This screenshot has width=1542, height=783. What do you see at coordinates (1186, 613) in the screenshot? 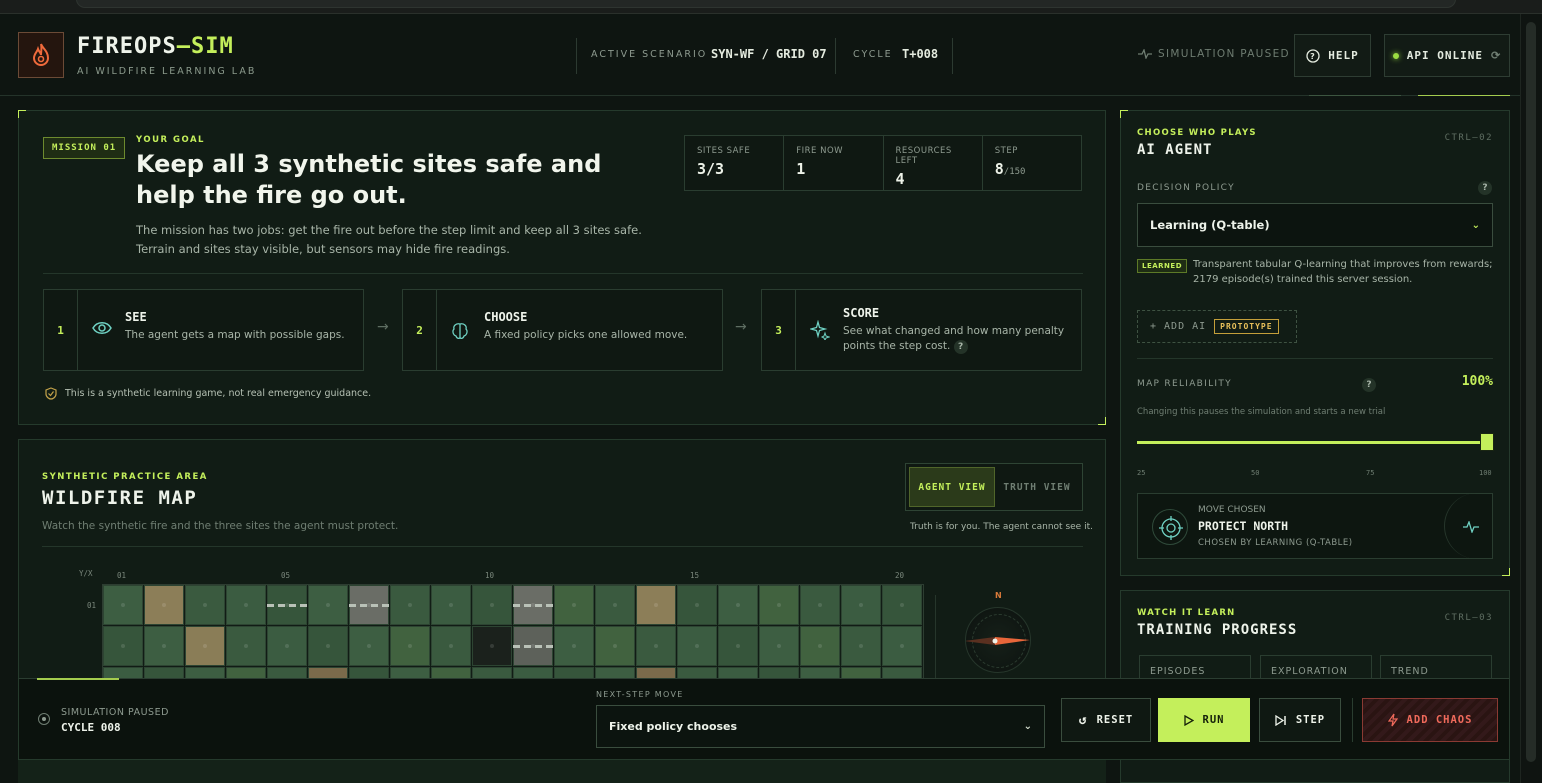
I see `training-label: WATCH IT LEARN` at bounding box center [1186, 613].